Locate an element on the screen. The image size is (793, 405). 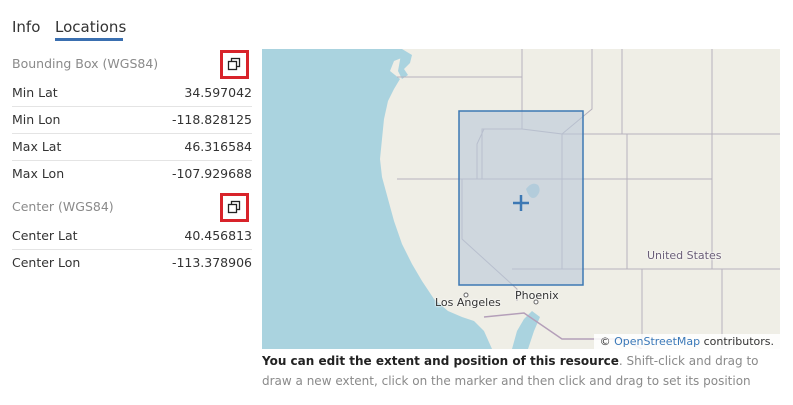
label-phoenix: Phoenix is located at coordinates (537, 295).